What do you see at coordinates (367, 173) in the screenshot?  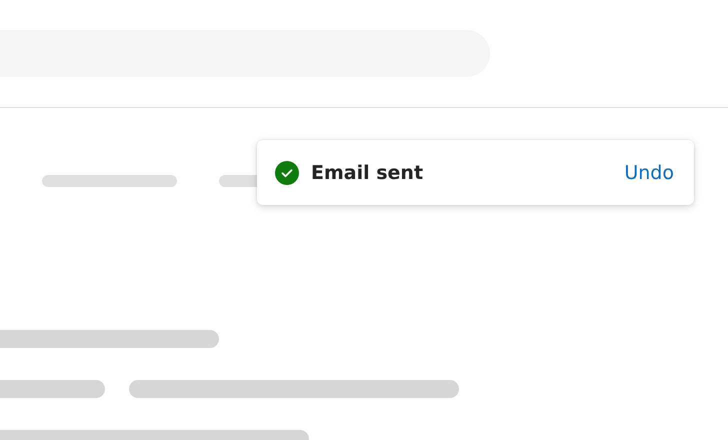 I see `toast-message: Email sent` at bounding box center [367, 173].